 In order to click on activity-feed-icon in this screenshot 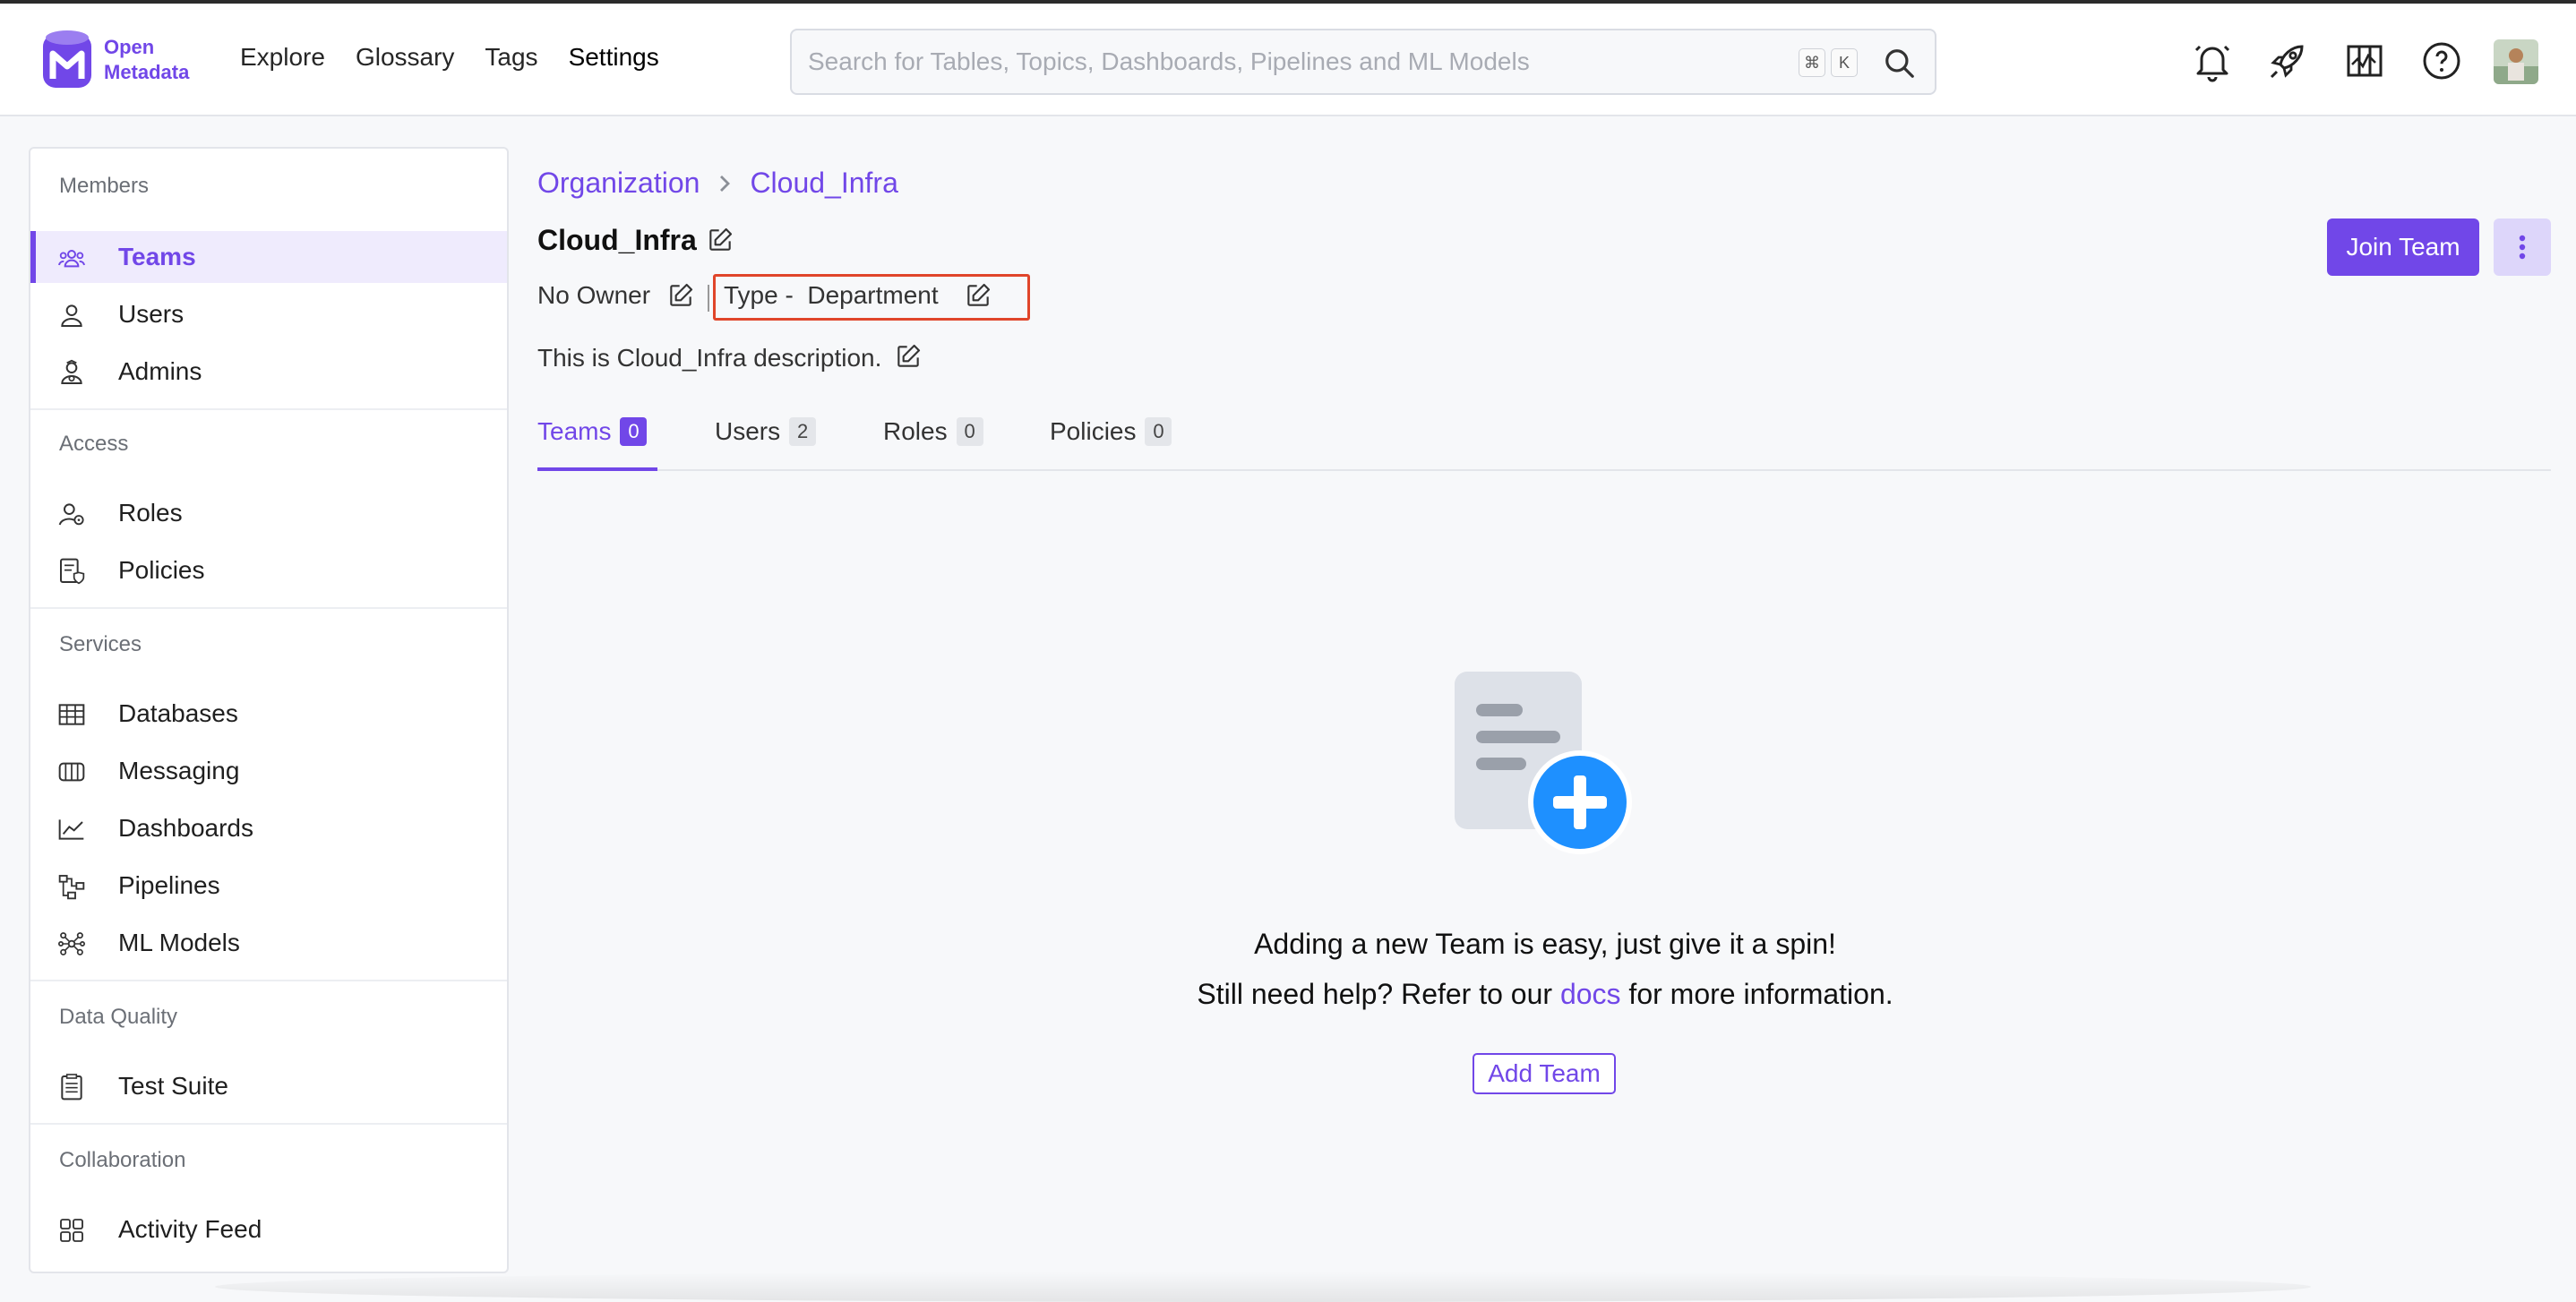, I will do `click(71, 1231)`.